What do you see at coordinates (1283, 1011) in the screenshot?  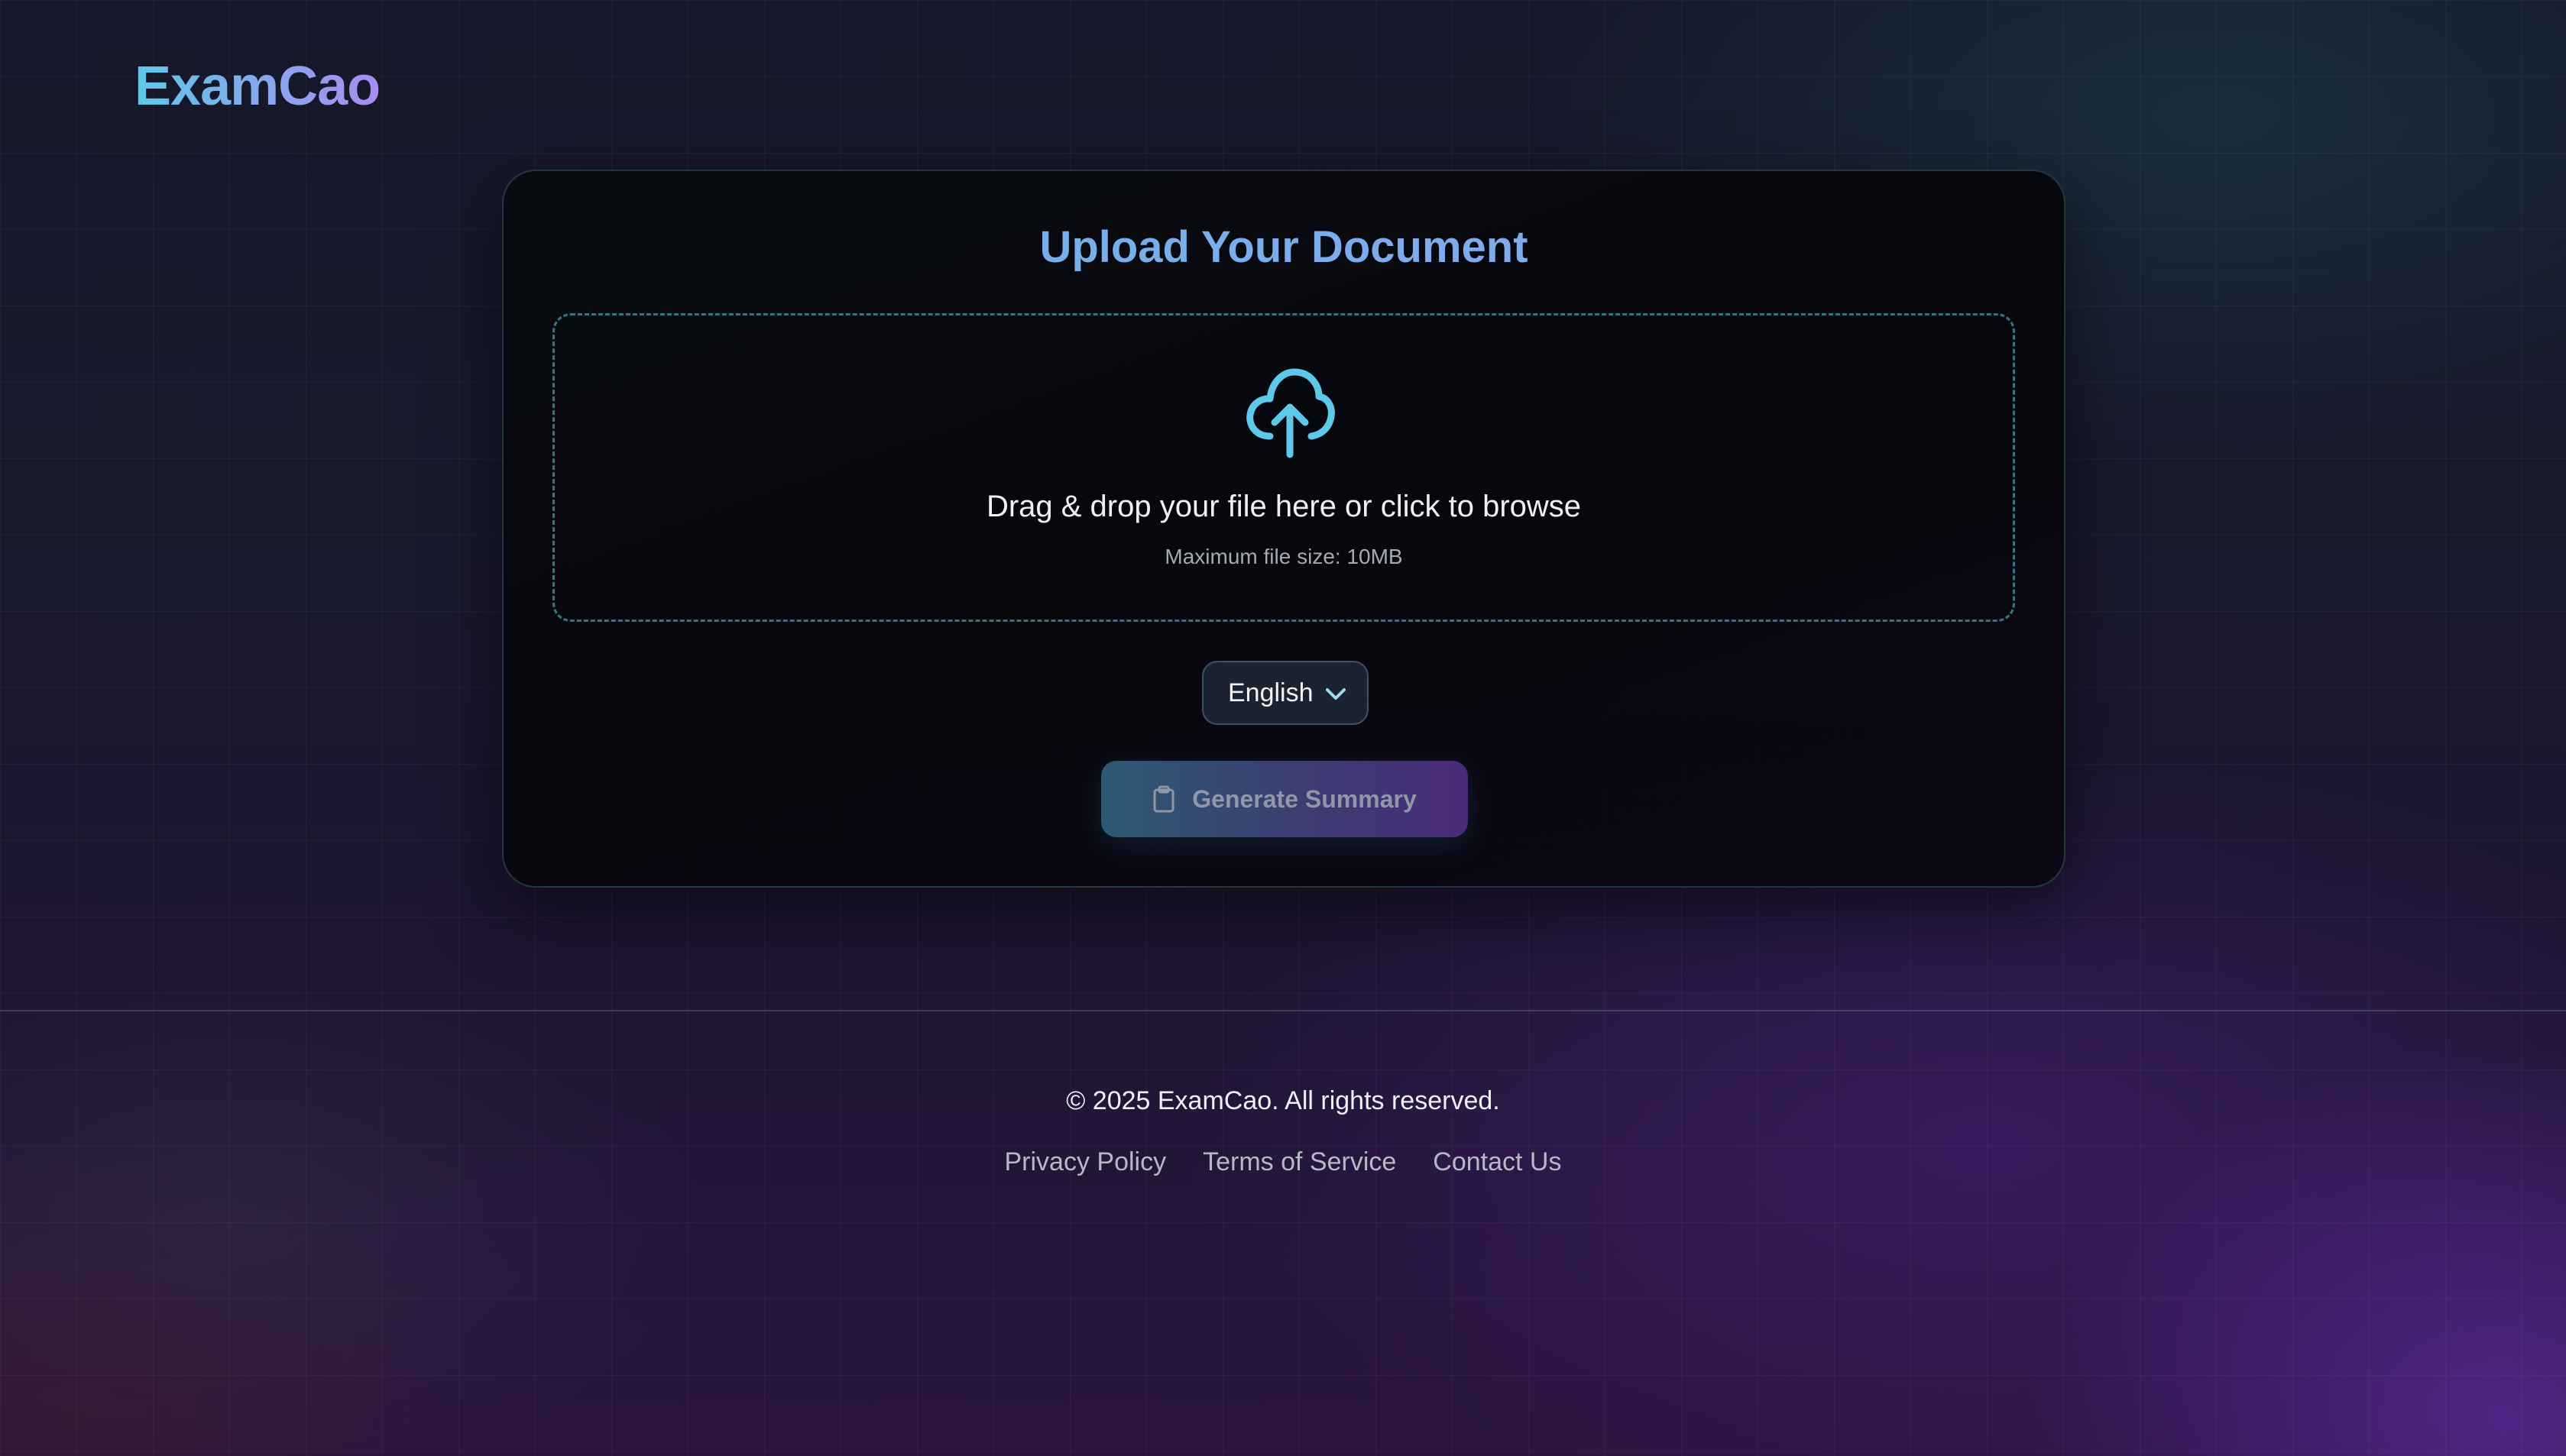 I see `footer-divider` at bounding box center [1283, 1011].